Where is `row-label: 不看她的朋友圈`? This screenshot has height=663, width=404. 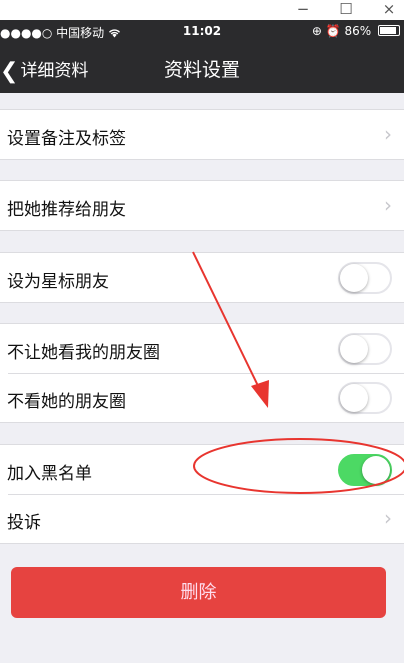 row-label: 不看她的朋友圈 is located at coordinates (66, 402).